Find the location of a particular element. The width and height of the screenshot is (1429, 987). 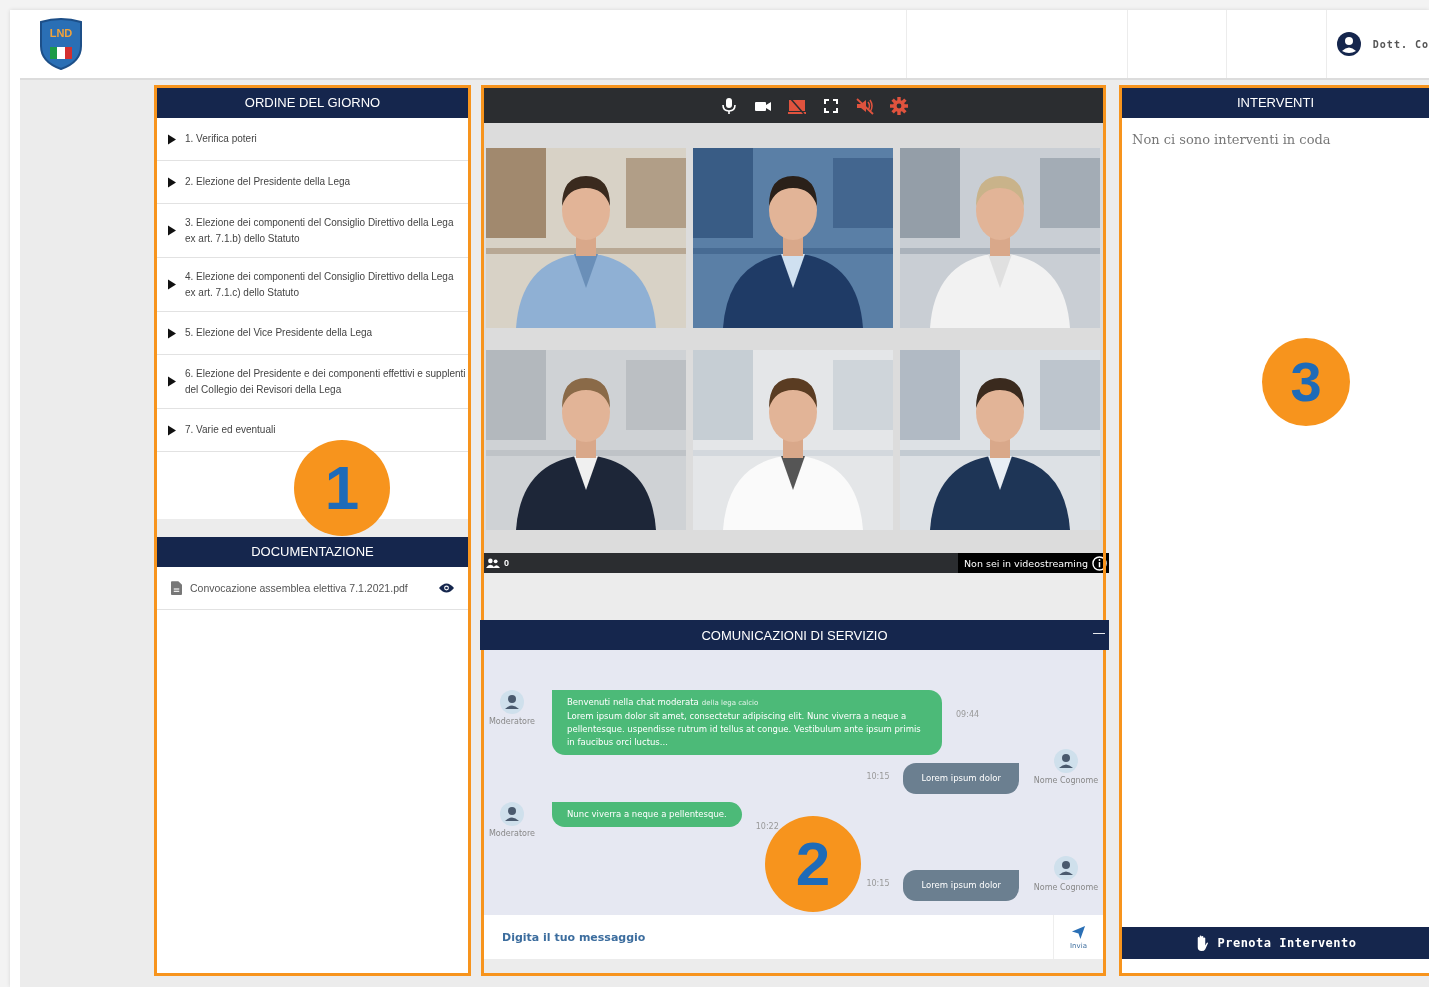

agenda-item: 6. Elezione del Presidente e dei componenti effettivi e supplenti del Collegio dei Revisori della Lega is located at coordinates (312, 382).